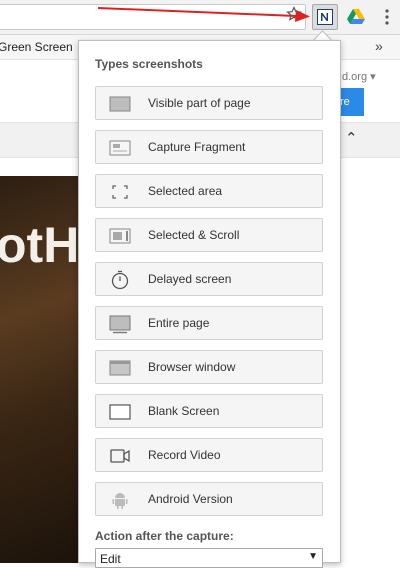  Describe the element at coordinates (120, 192) in the screenshot. I see `selected-area-icon` at that location.